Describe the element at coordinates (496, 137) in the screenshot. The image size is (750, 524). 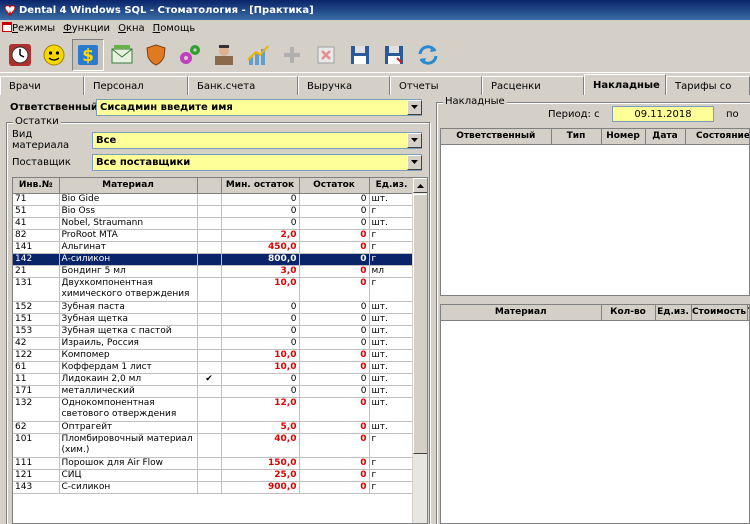
I see `invoices-column-header: Ответственный` at that location.